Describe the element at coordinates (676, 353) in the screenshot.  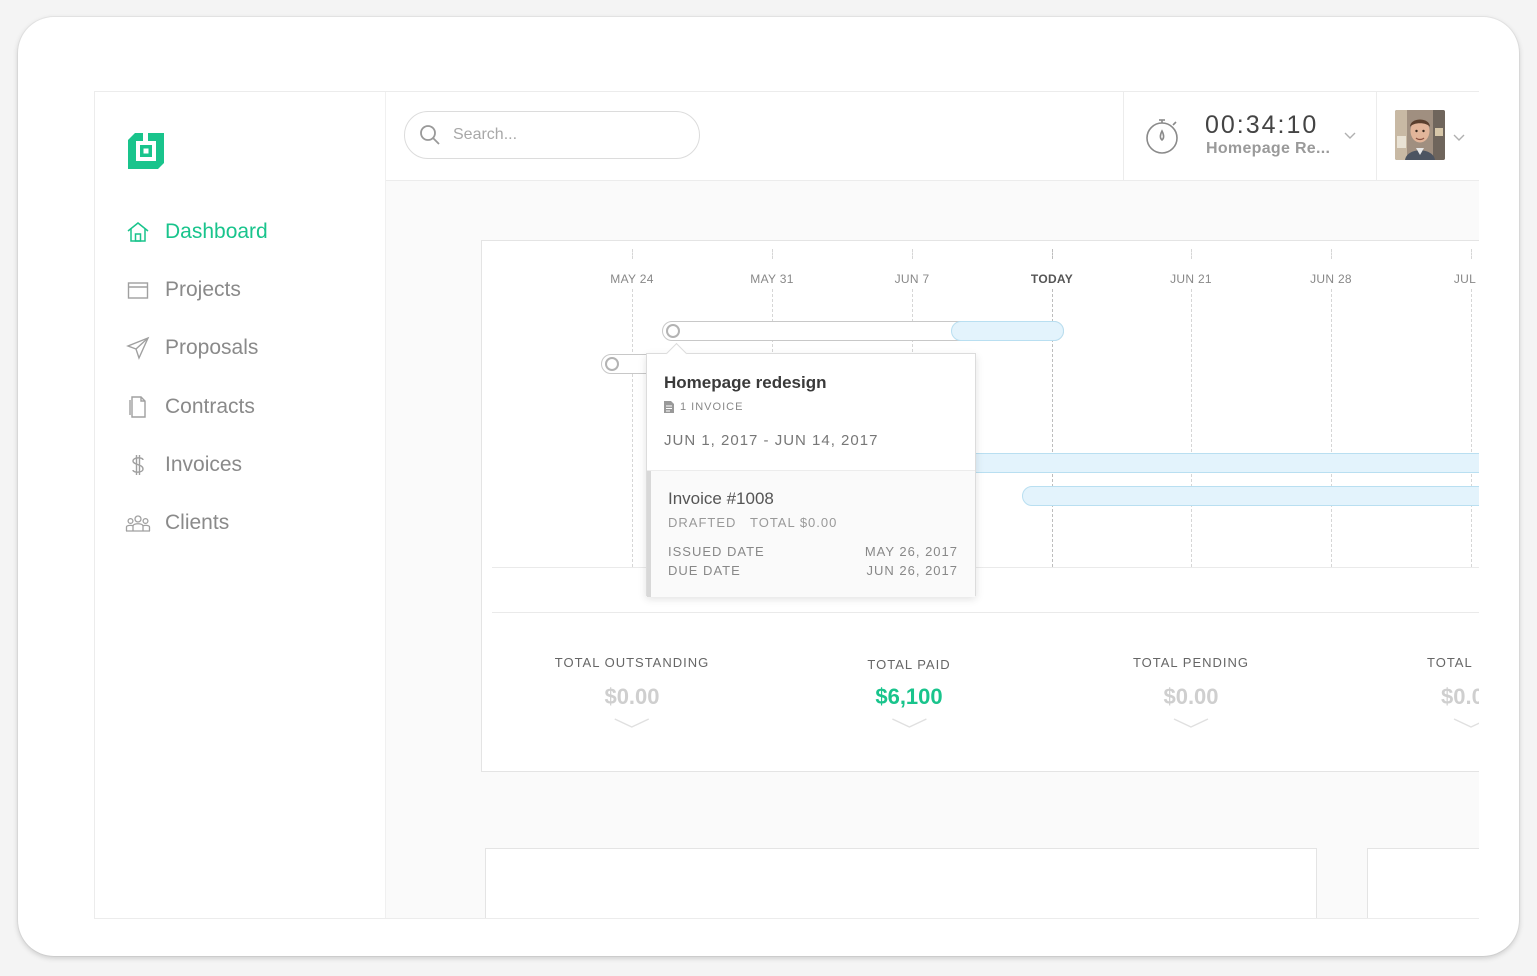
I see `popover-arrow` at that location.